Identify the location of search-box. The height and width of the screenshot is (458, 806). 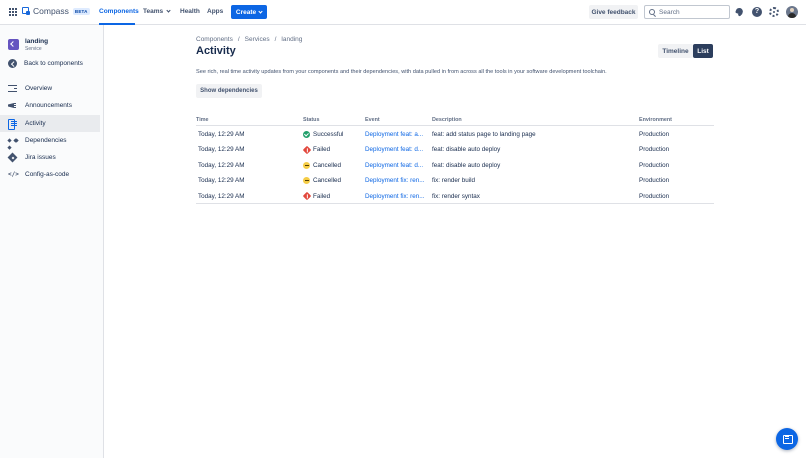
(687, 12).